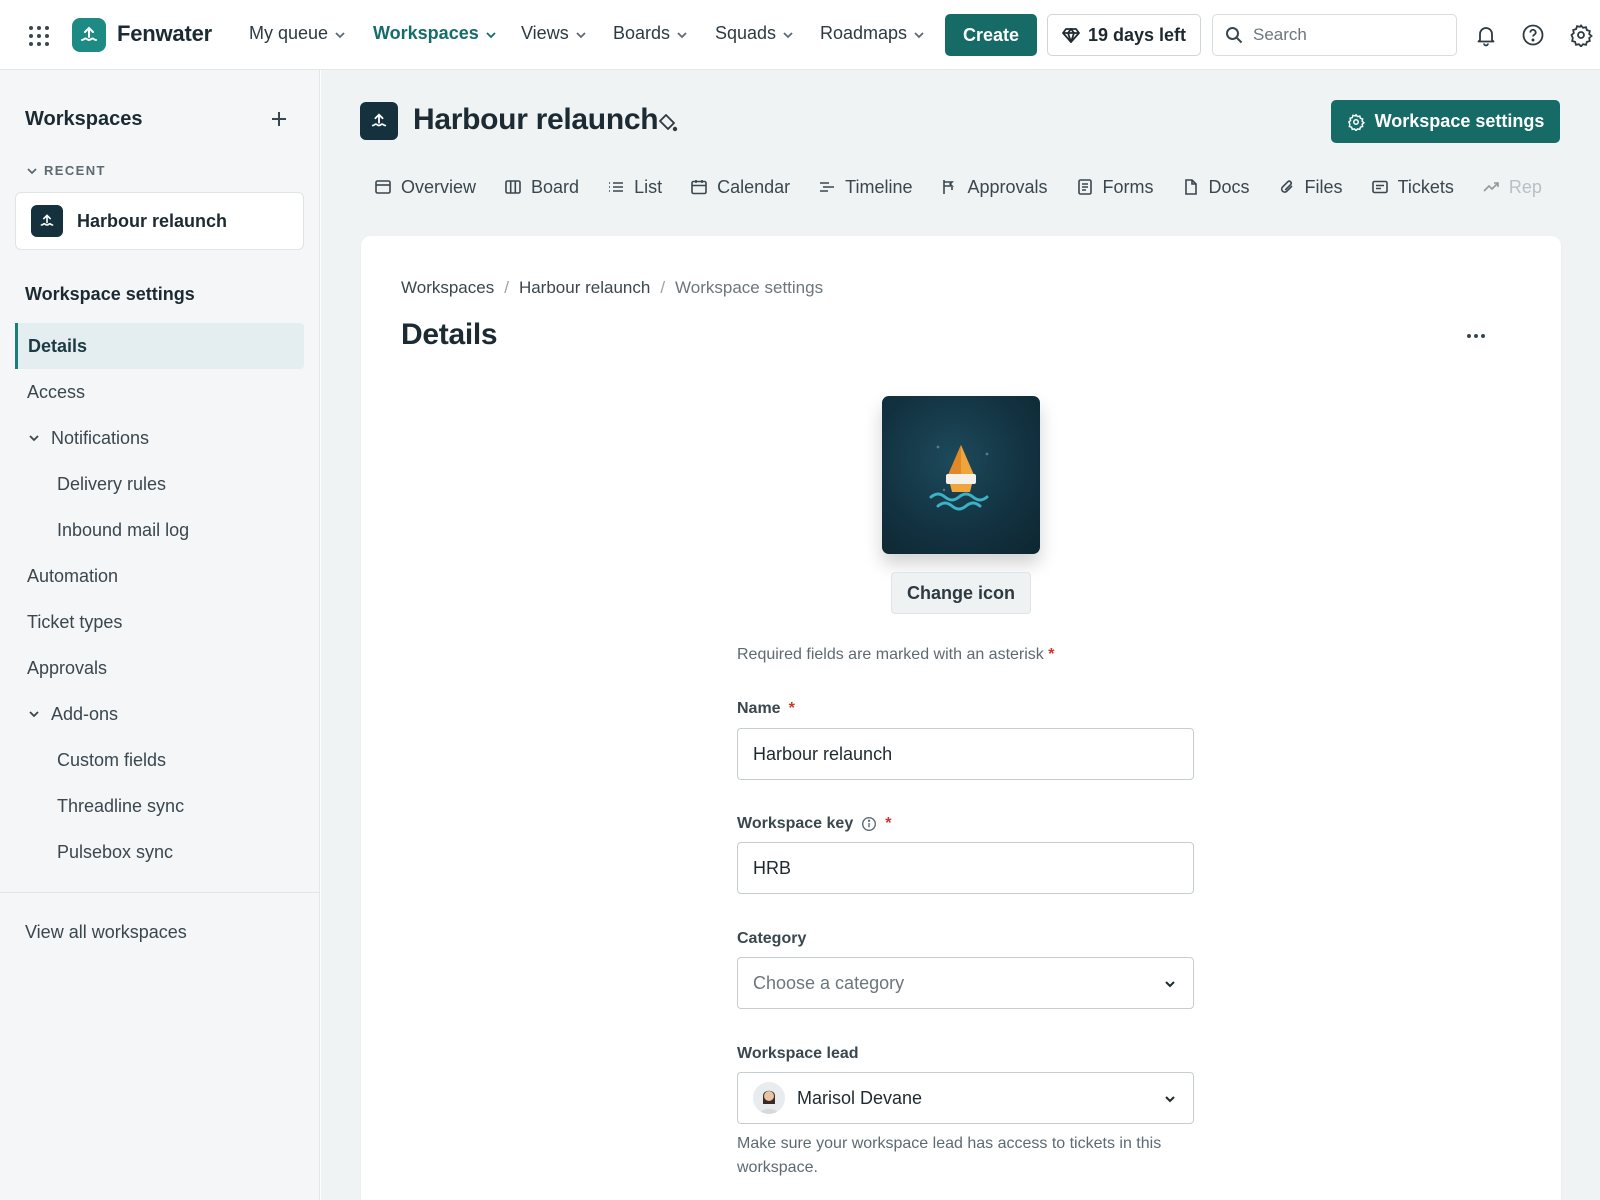 Image resolution: width=1600 pixels, height=1200 pixels. I want to click on sidebar-divider, so click(160, 892).